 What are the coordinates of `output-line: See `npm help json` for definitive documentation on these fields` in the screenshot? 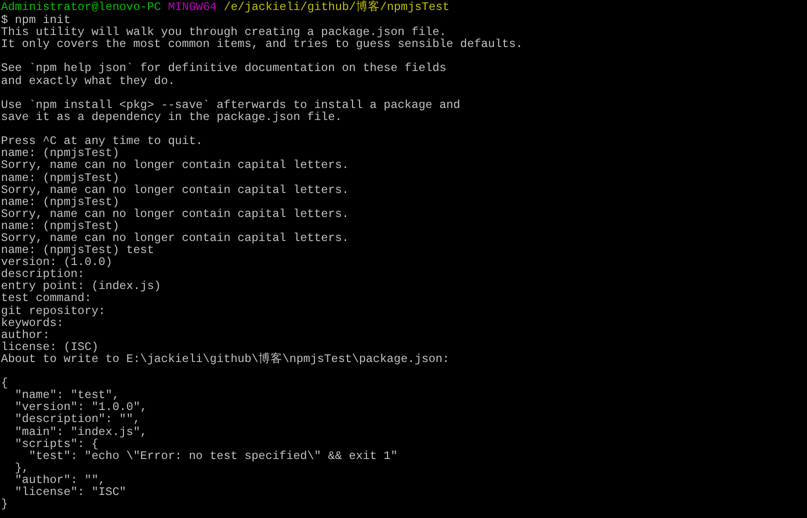 It's located at (223, 69).